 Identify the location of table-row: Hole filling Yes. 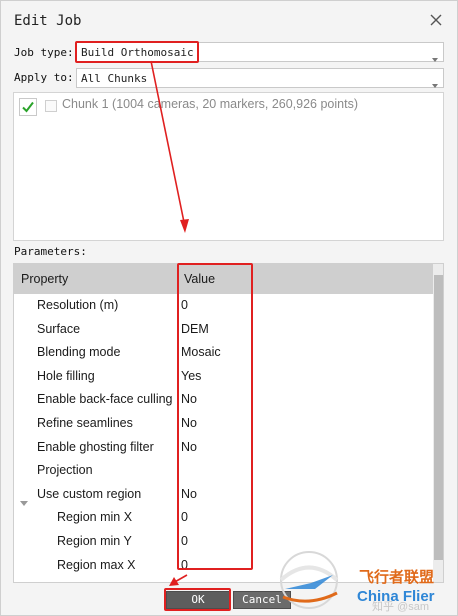
(223, 377).